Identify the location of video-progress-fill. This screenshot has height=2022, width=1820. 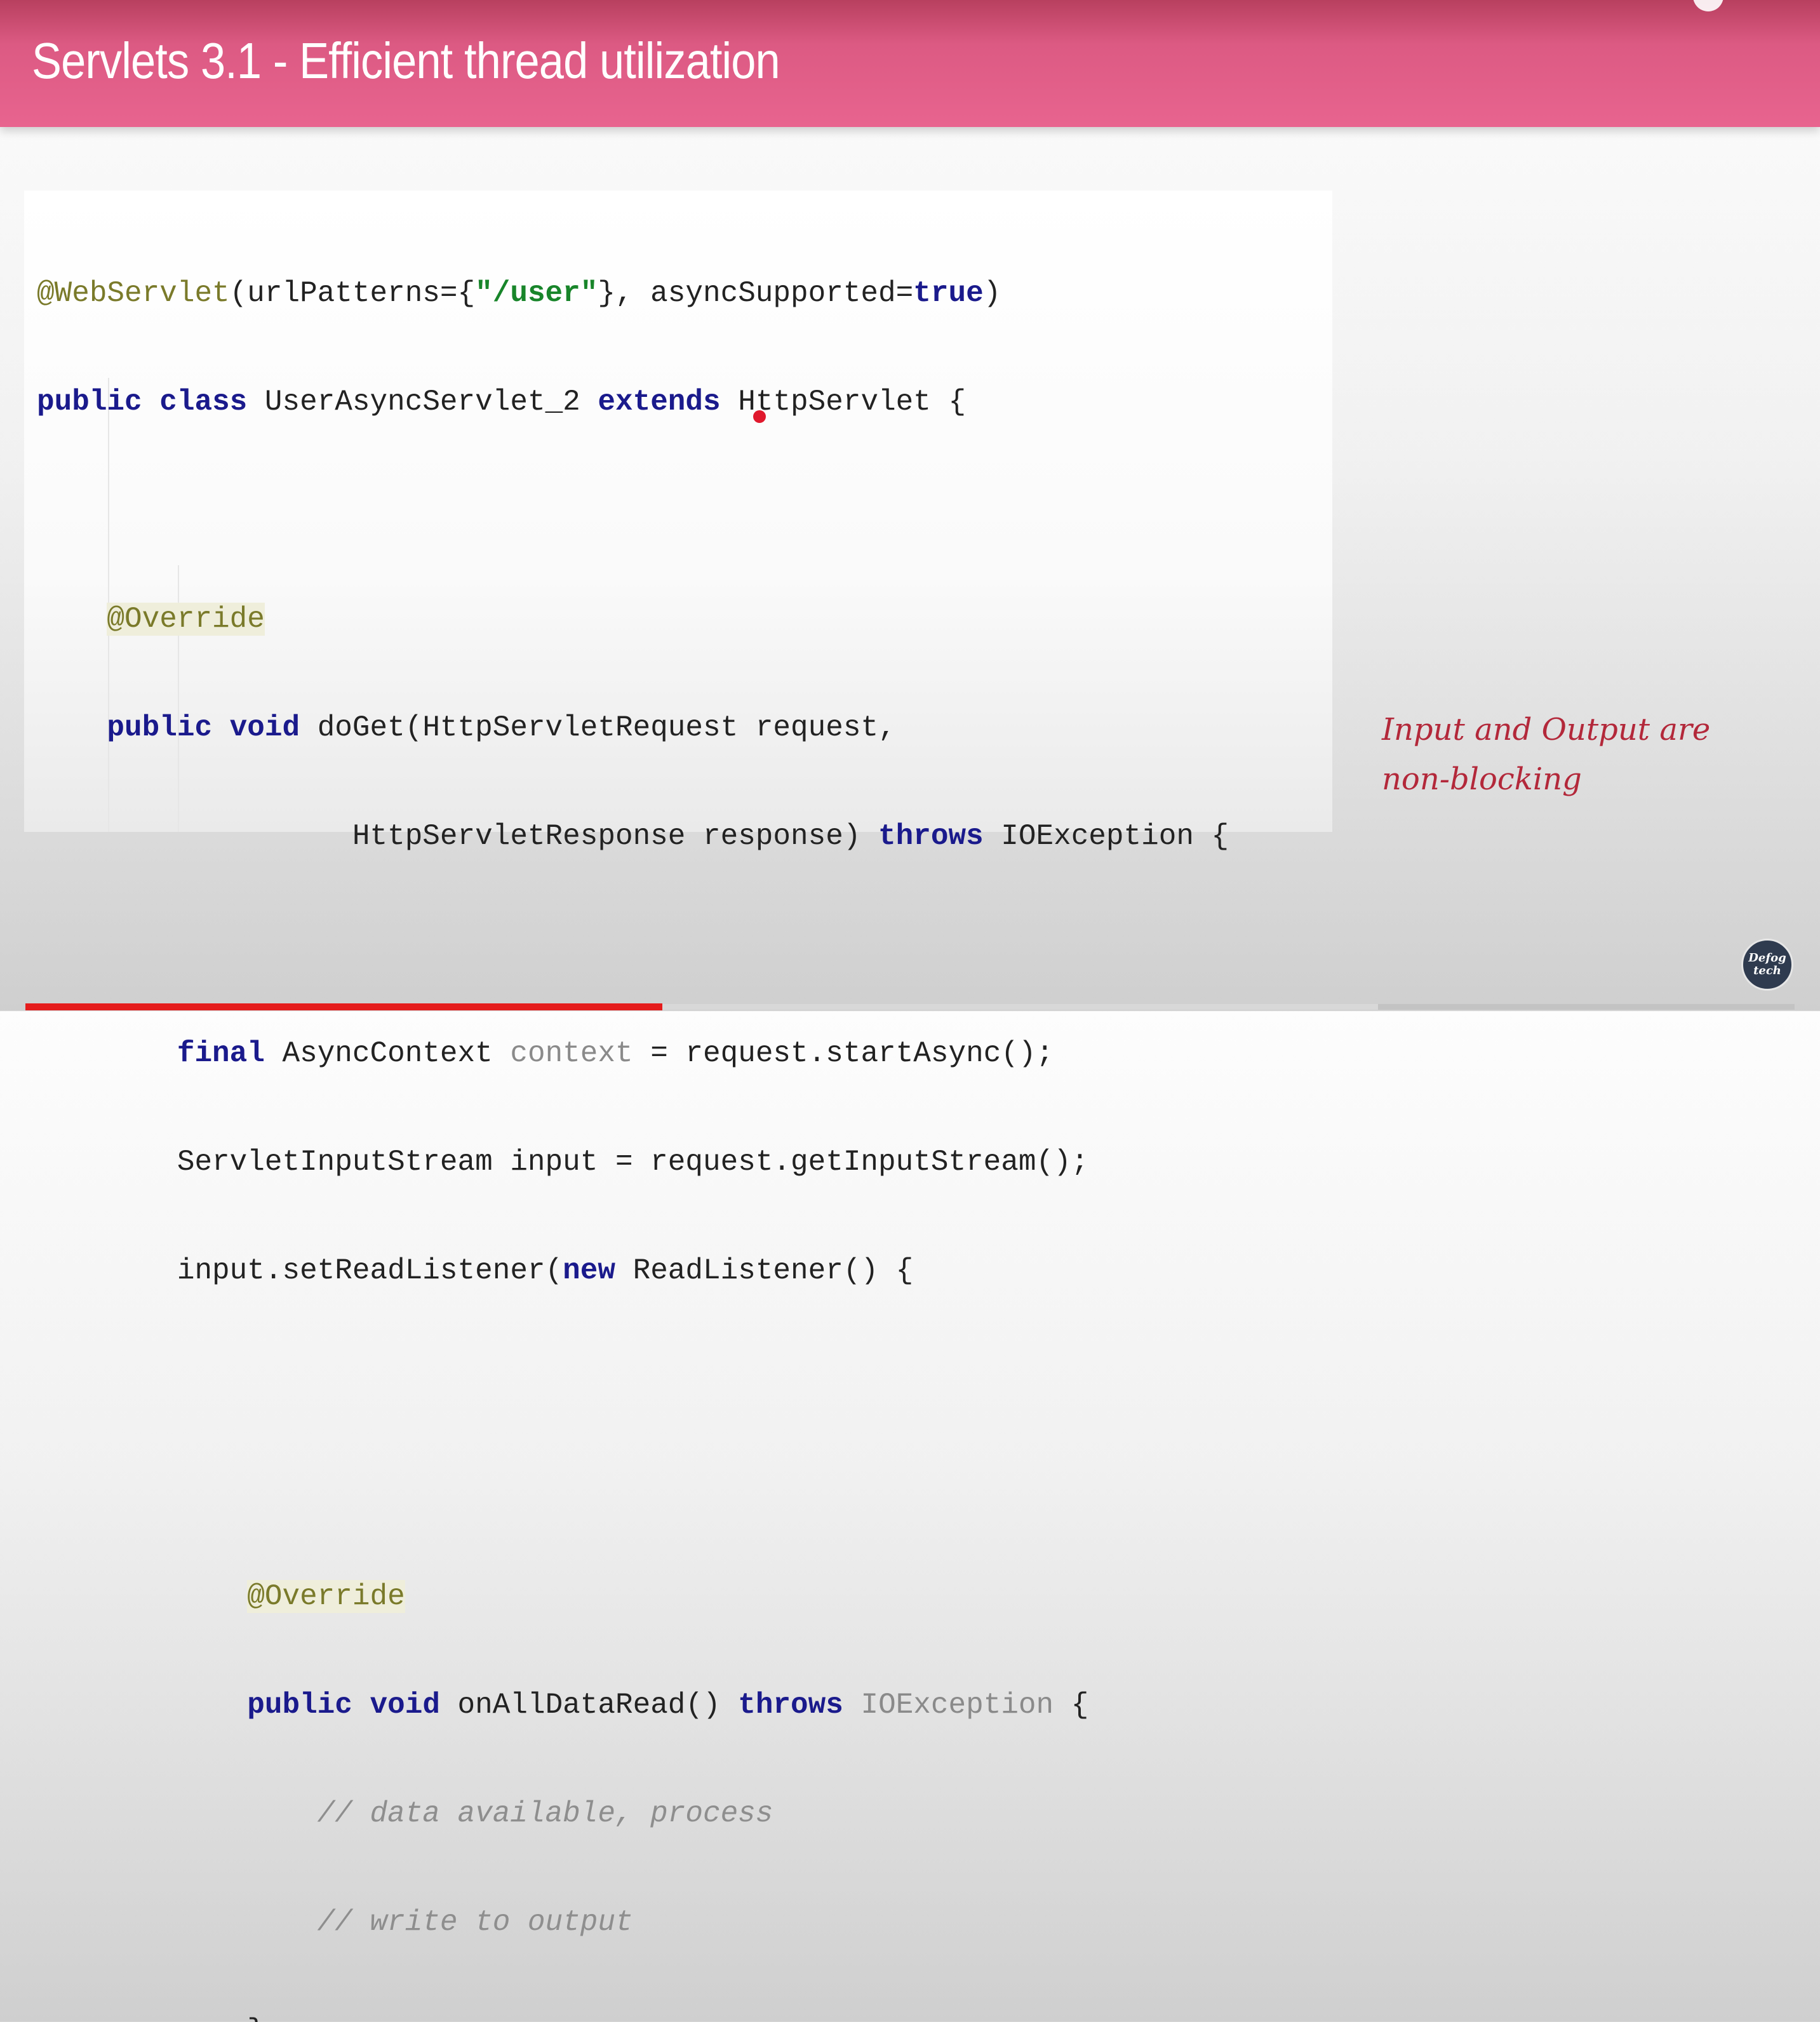
(343, 1006).